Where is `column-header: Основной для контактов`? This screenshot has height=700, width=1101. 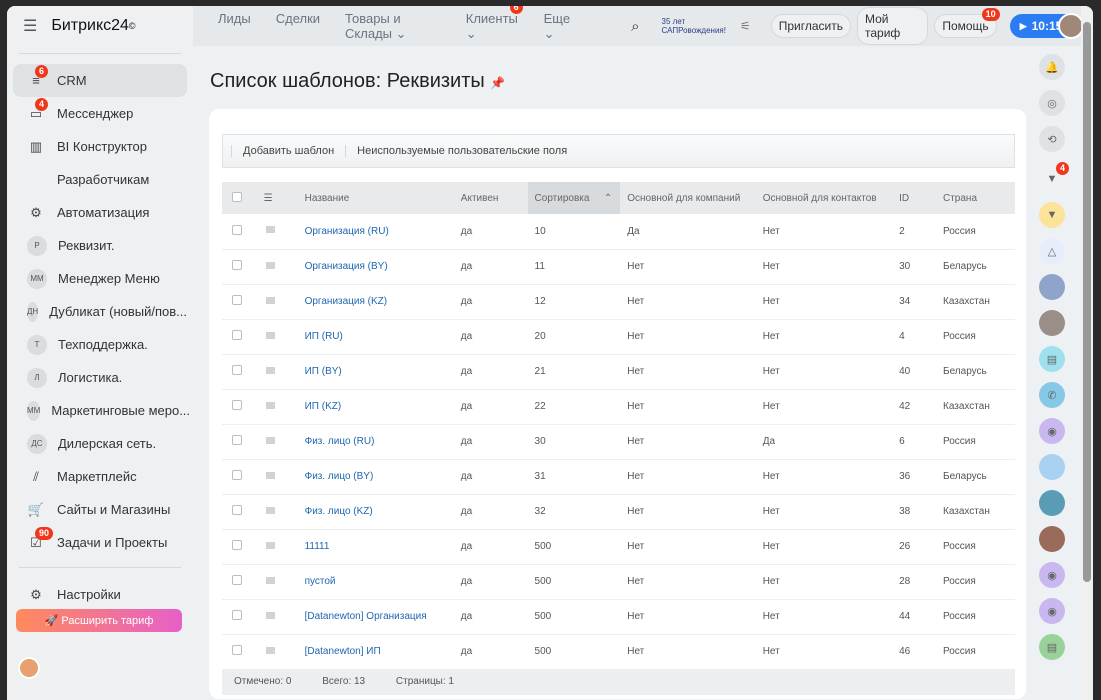 column-header: Основной для контактов is located at coordinates (824, 198).